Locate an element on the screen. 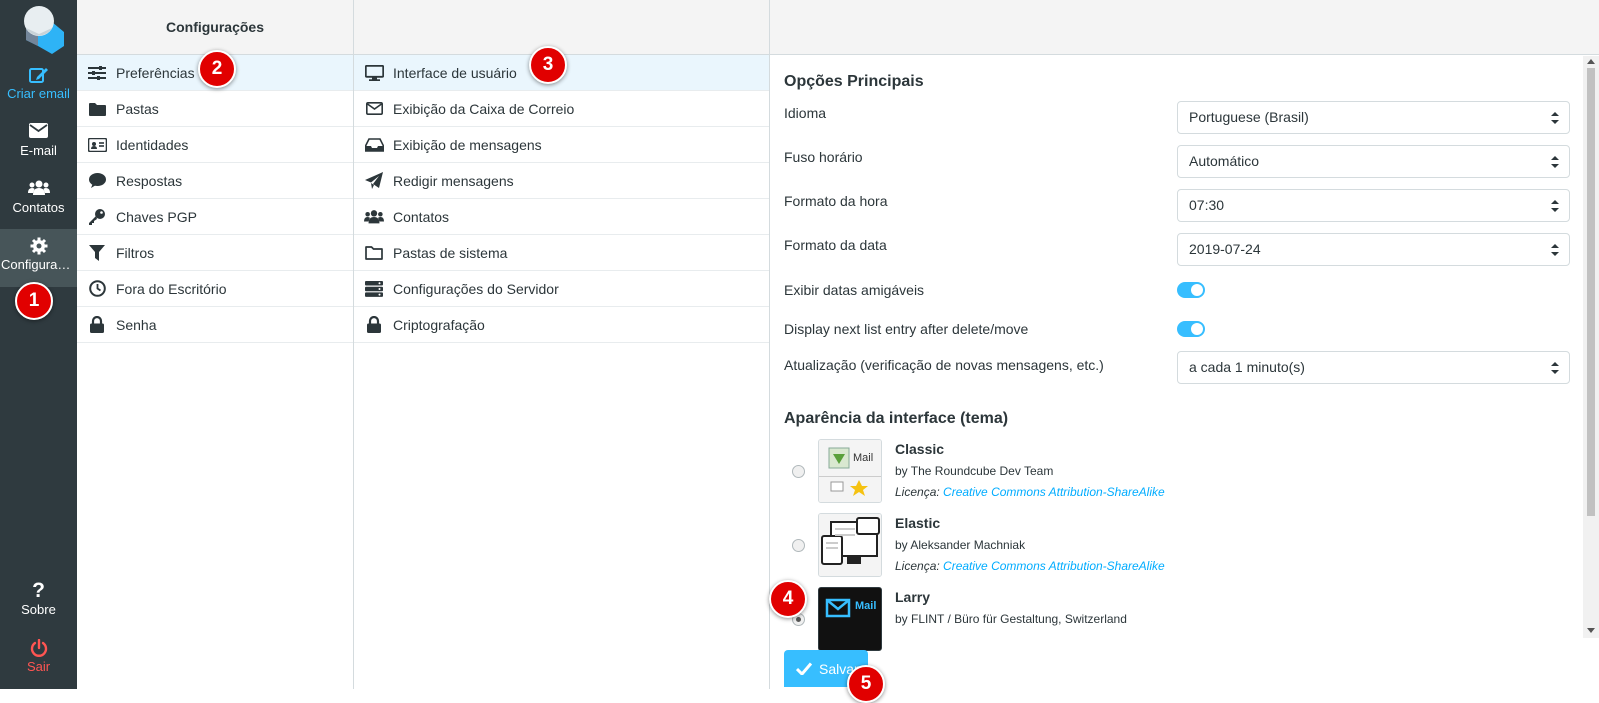 The height and width of the screenshot is (703, 1599). scroll-up-icon is located at coordinates (1591, 61).